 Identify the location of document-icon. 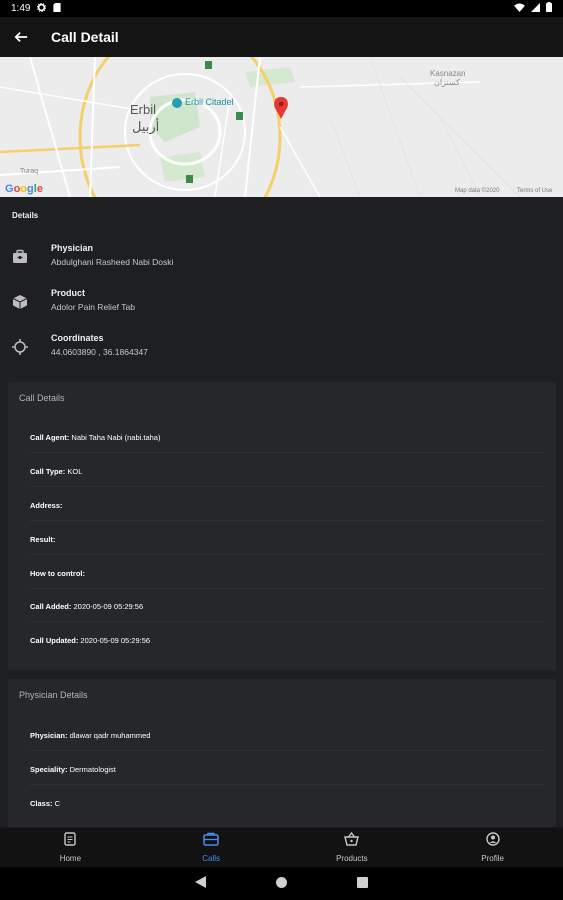
(70, 841).